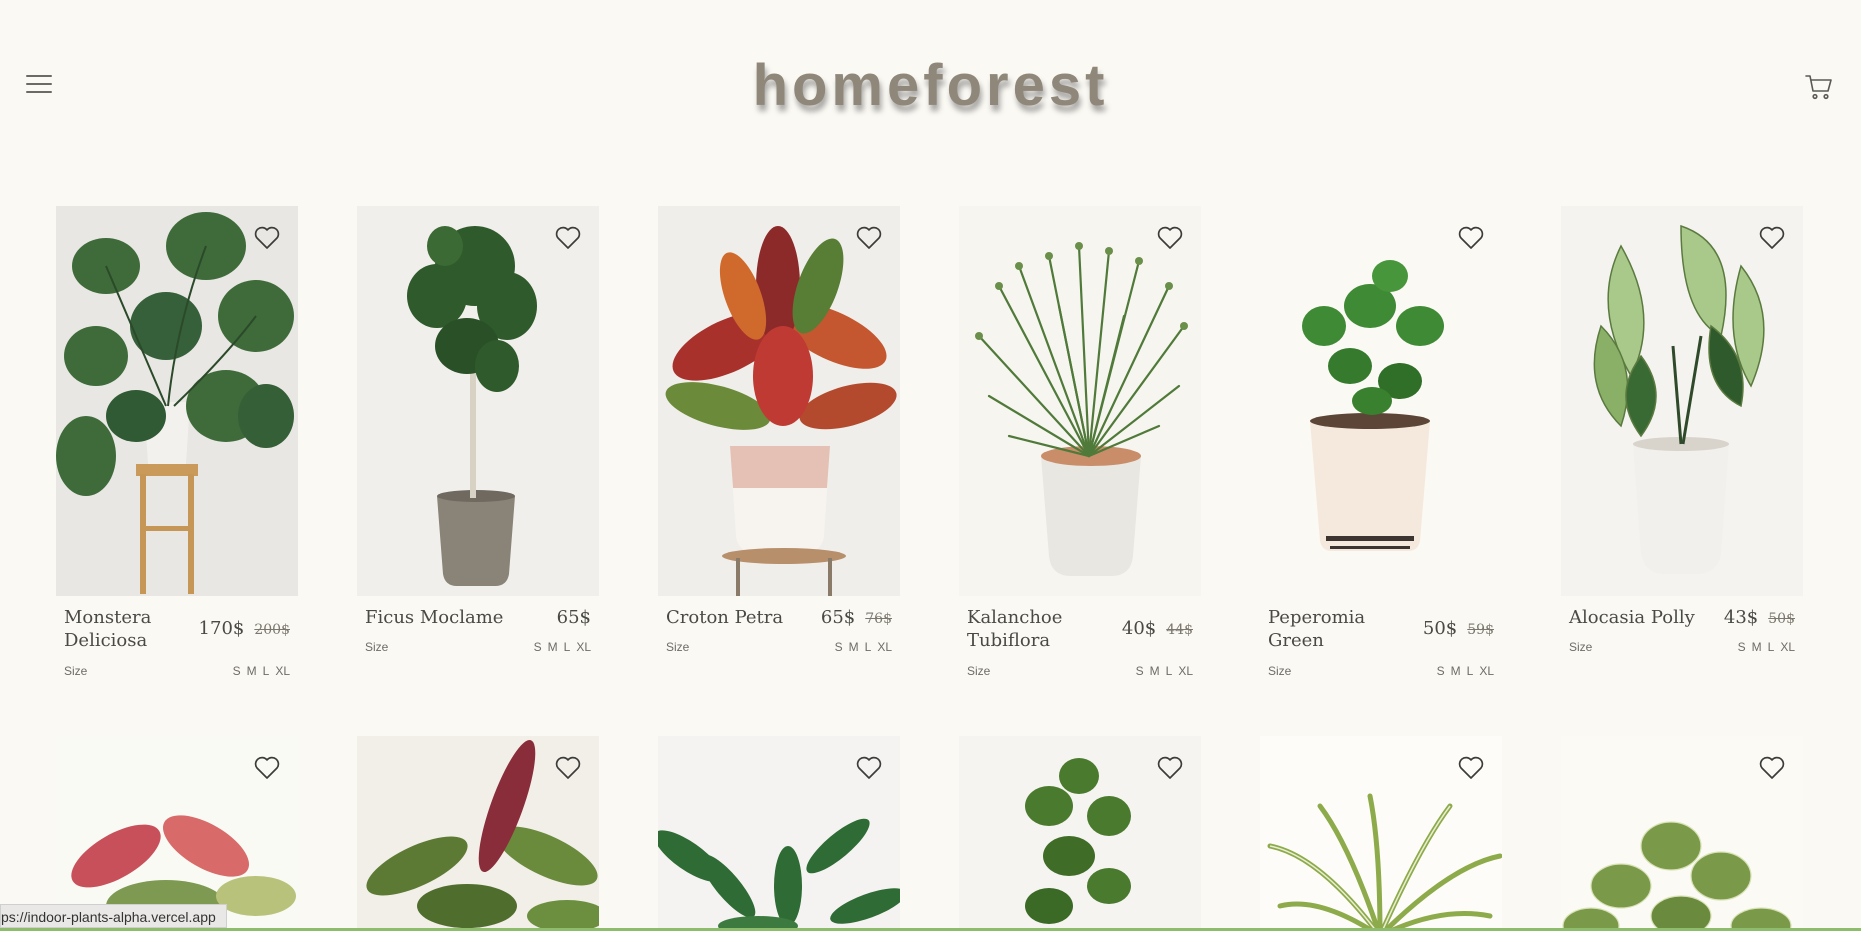  I want to click on product-price: 65$, so click(574, 617).